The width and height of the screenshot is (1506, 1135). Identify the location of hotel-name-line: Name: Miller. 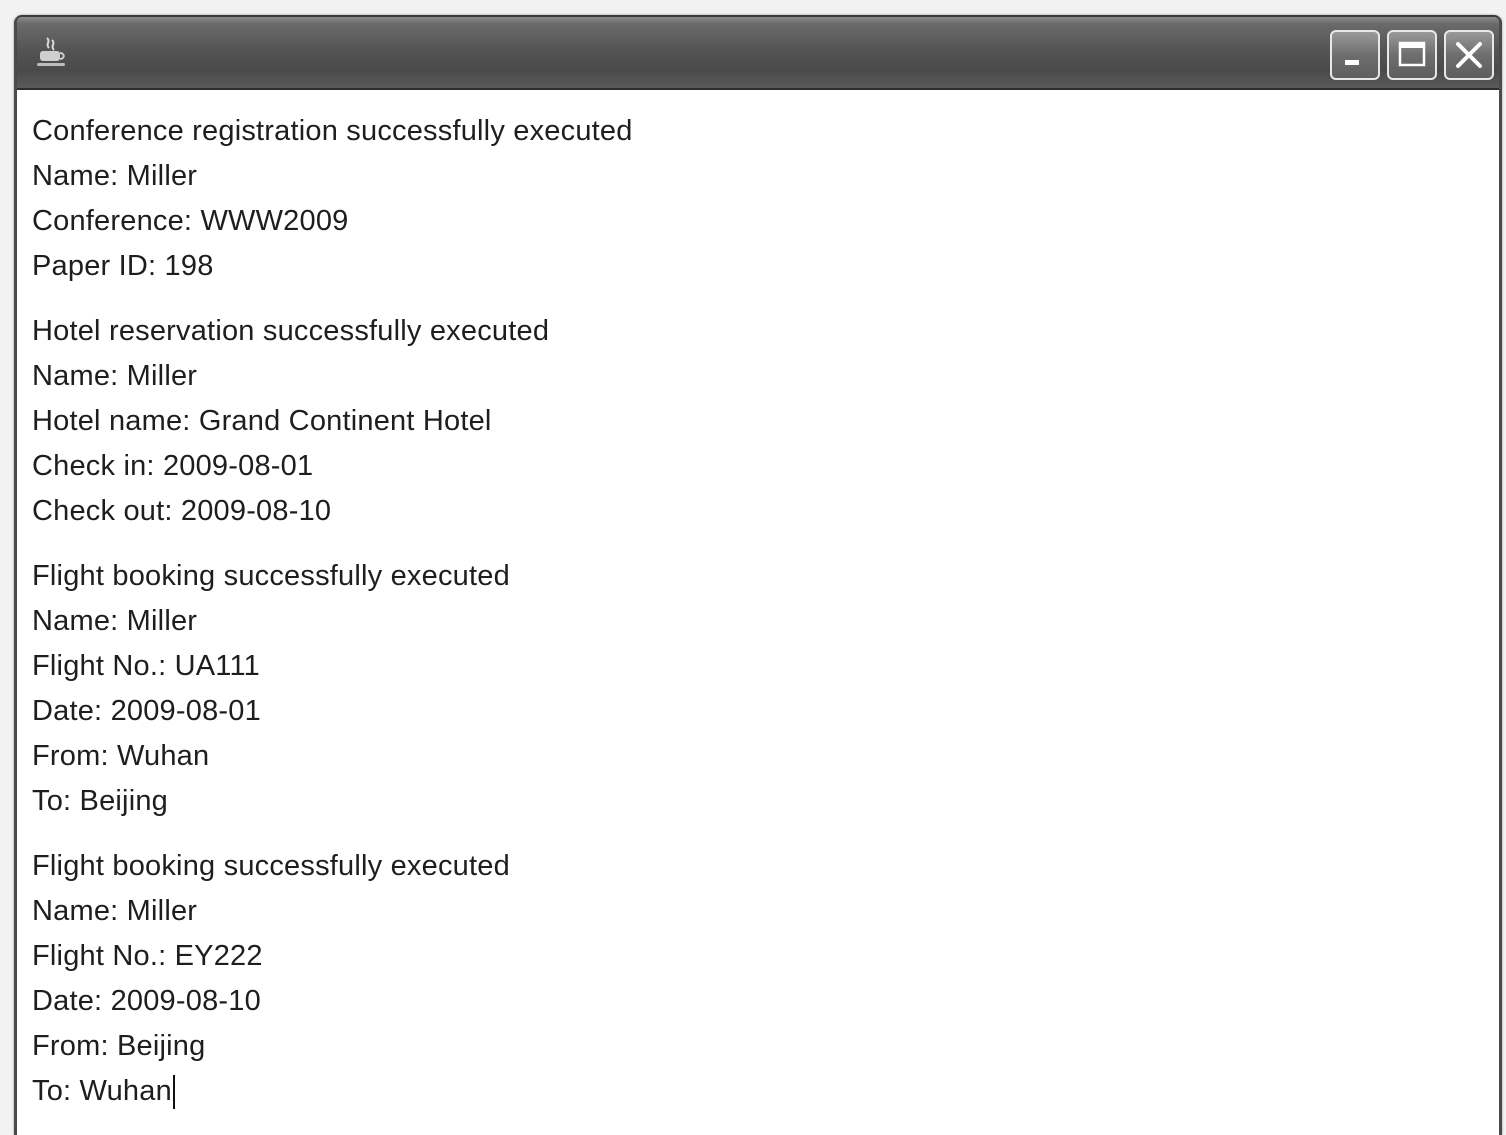
(115, 376).